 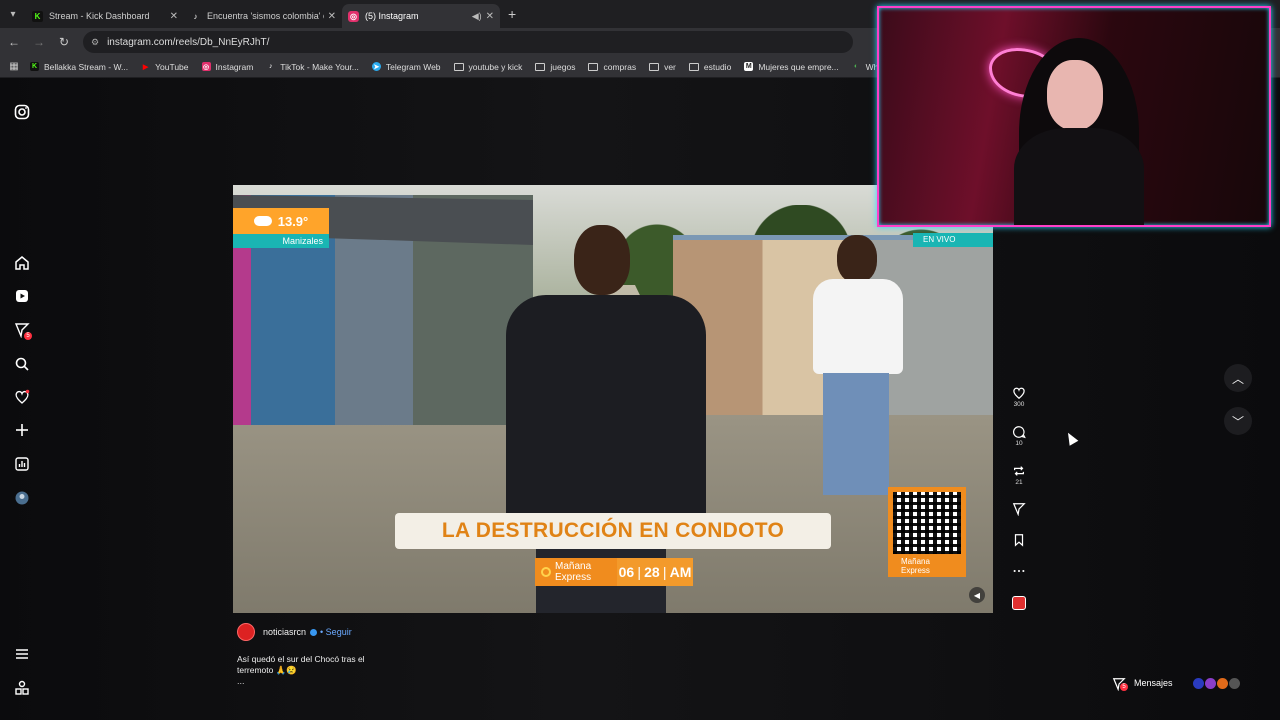 I want to click on bookmark-label: juegos, so click(x=563, y=66).